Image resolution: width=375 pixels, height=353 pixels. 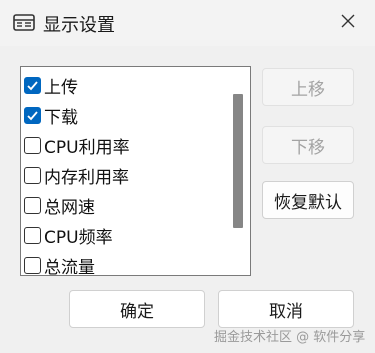 I want to click on list-item-label: 上传, so click(x=61, y=87).